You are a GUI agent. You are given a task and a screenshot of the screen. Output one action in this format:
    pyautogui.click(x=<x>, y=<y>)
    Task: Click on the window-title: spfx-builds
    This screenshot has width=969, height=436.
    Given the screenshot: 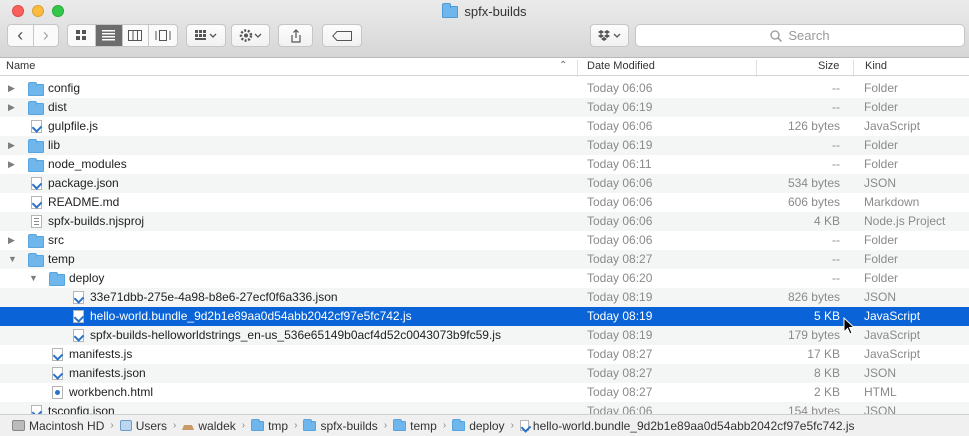 What is the action you would take?
    pyautogui.click(x=484, y=10)
    